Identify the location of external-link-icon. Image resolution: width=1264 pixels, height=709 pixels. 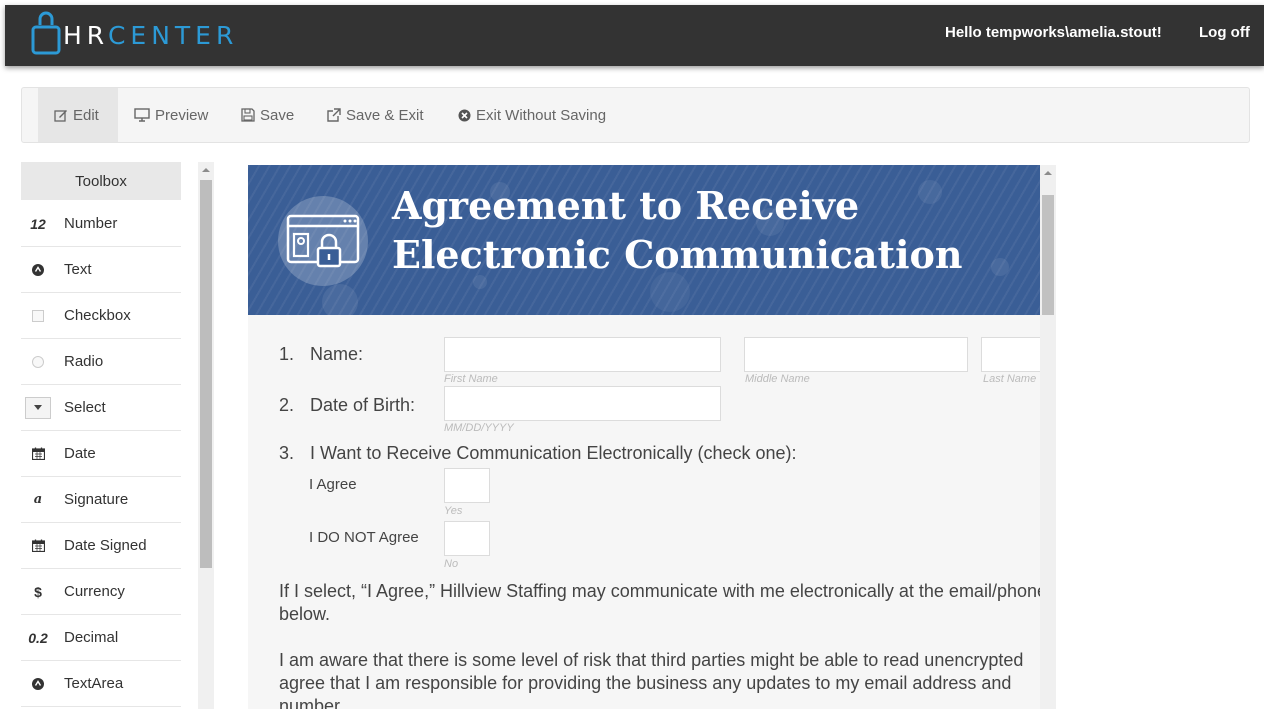
(333, 115).